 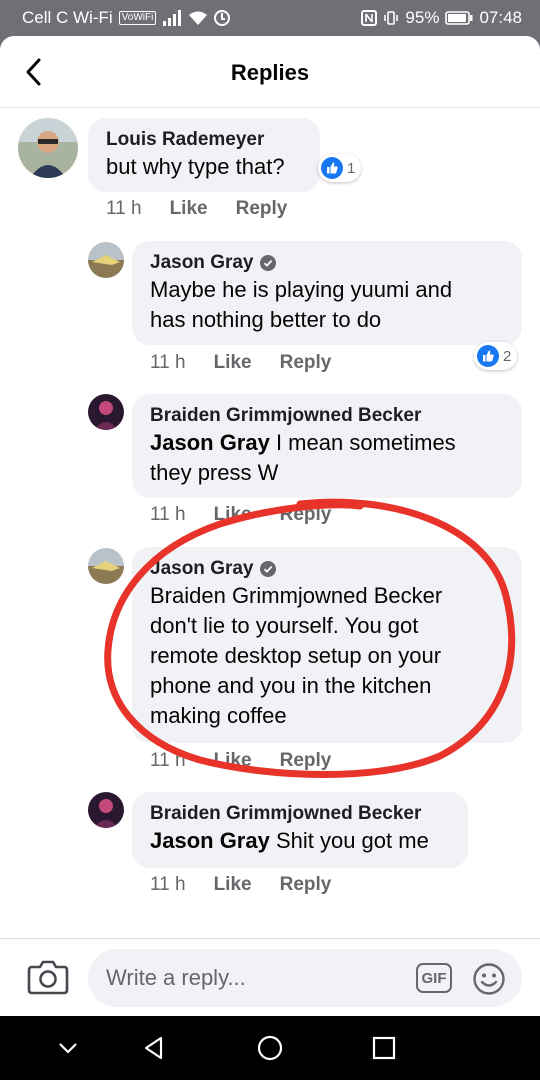 I want to click on replies-header: Replies, so click(x=270, y=72).